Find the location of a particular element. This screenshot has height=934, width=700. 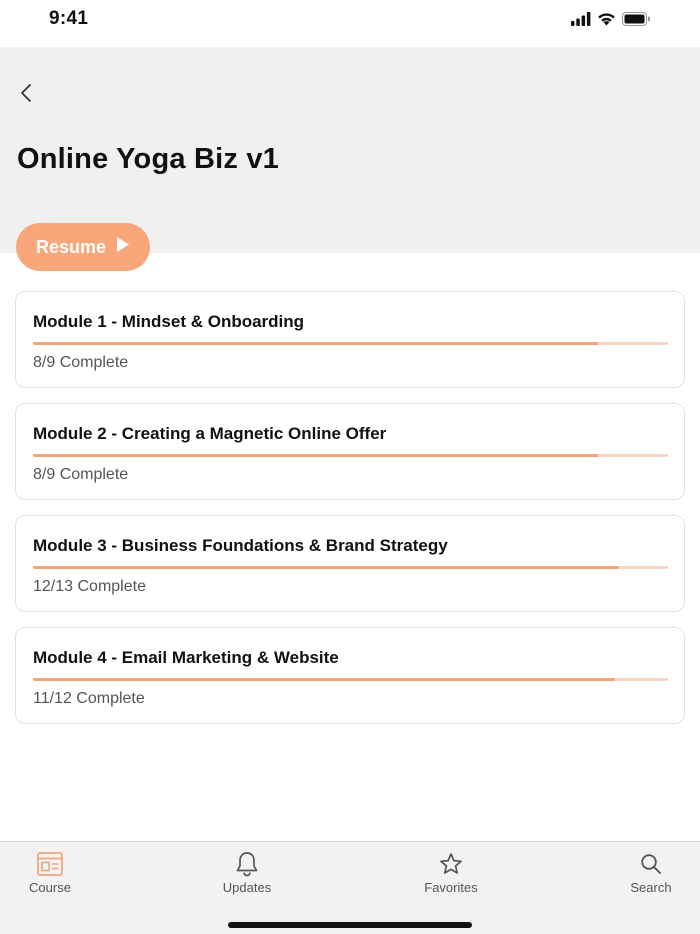

page-title: Online Yoga Biz v1 is located at coordinates (148, 159).